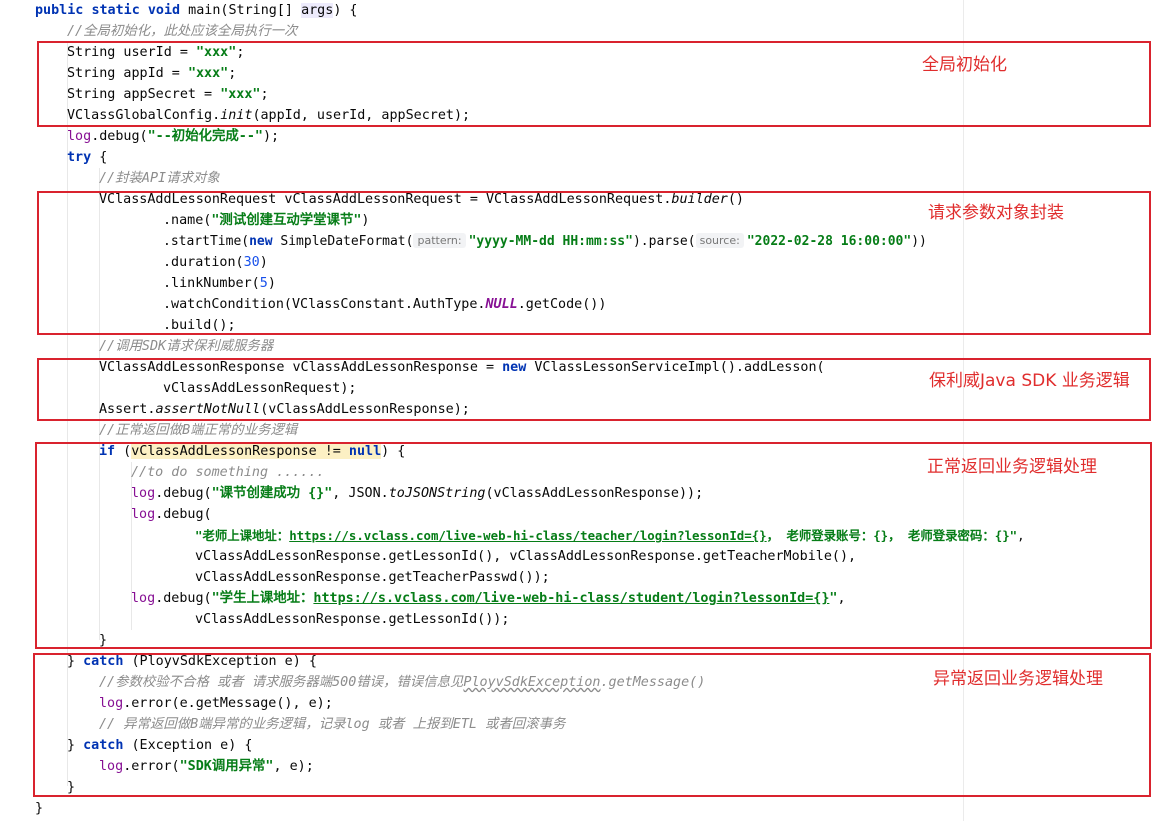 The height and width of the screenshot is (821, 1171). Describe the element at coordinates (1018, 679) in the screenshot. I see `annotation-label-error-return: 异常返回业务逻辑处理` at that location.